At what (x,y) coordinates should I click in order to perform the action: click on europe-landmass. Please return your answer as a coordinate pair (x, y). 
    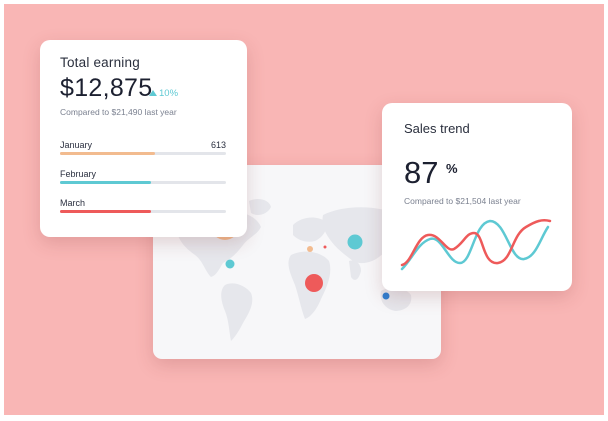
    Looking at the image, I should click on (310, 229).